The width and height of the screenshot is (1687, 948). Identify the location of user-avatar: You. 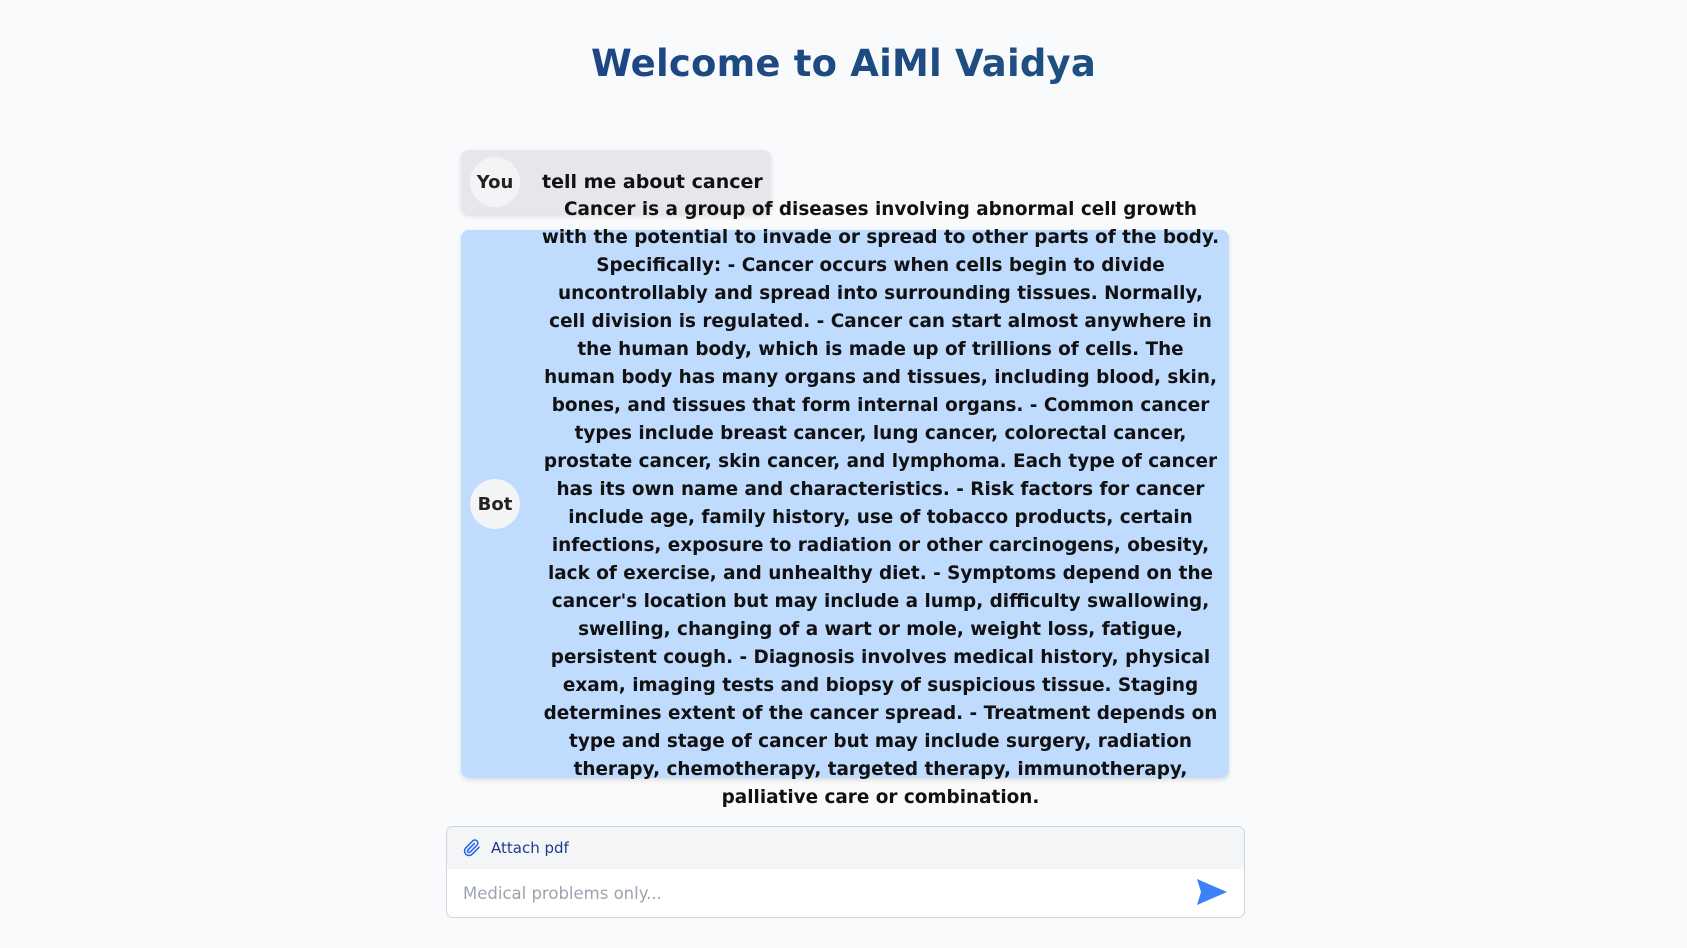
(495, 182).